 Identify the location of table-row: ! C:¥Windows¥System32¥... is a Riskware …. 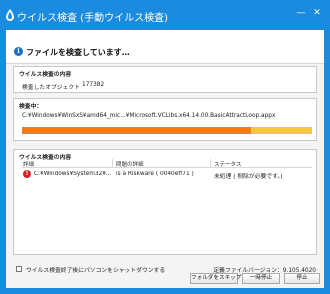
(167, 175).